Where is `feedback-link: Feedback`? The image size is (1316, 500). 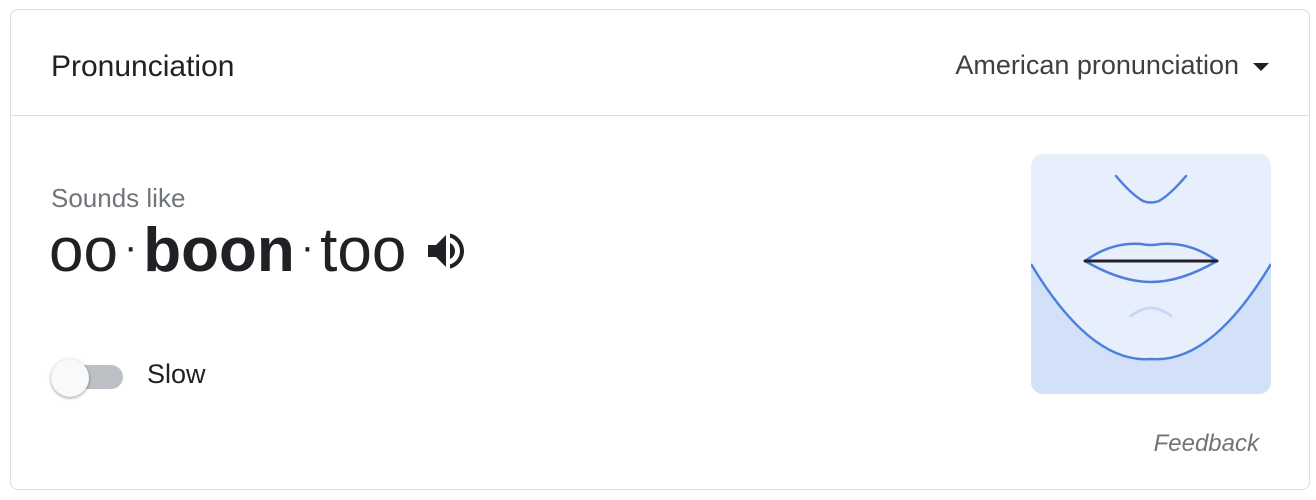
feedback-link: Feedback is located at coordinates (1206, 444).